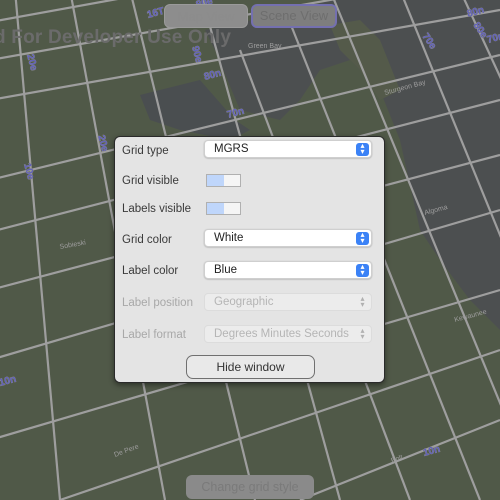  I want to click on label-position-select: Geographic ▴ ▾, so click(288, 302).